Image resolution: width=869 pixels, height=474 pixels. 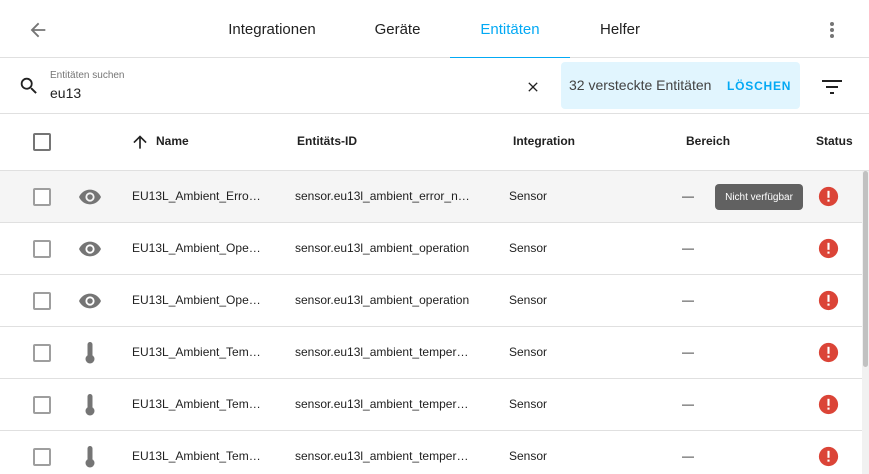 What do you see at coordinates (640, 85) in the screenshot?
I see `hidden-entities-count: 32 versteckte Entitäten` at bounding box center [640, 85].